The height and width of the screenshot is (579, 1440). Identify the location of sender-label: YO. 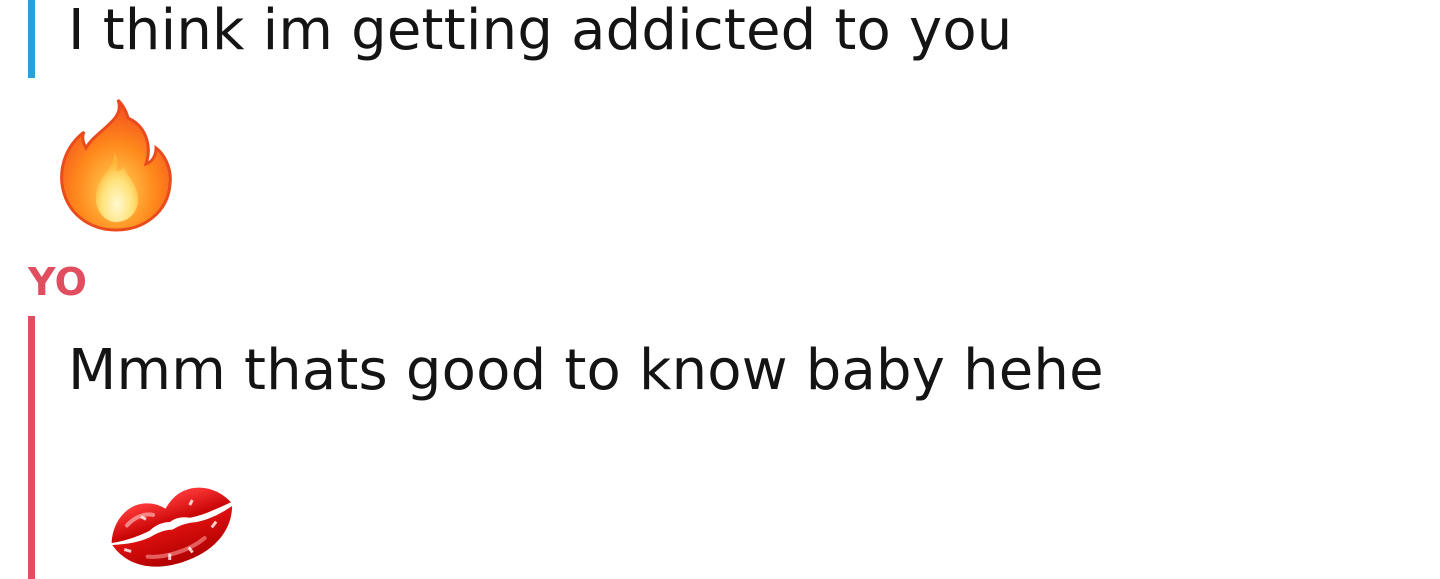
(58, 282).